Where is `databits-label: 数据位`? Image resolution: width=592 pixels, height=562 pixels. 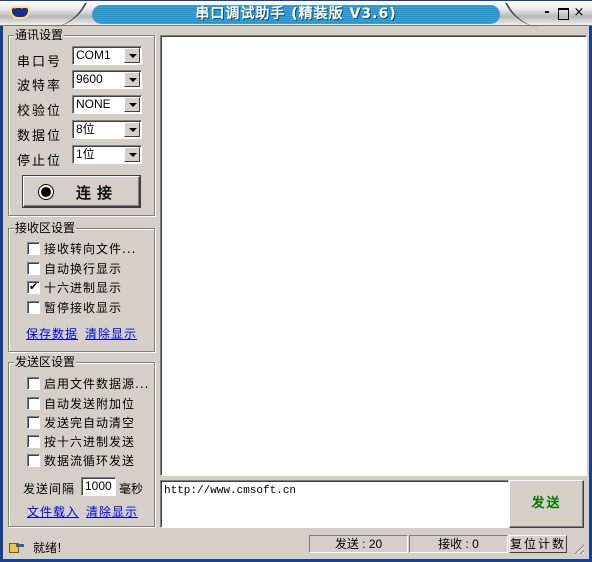
databits-label: 数据位 is located at coordinates (40, 136).